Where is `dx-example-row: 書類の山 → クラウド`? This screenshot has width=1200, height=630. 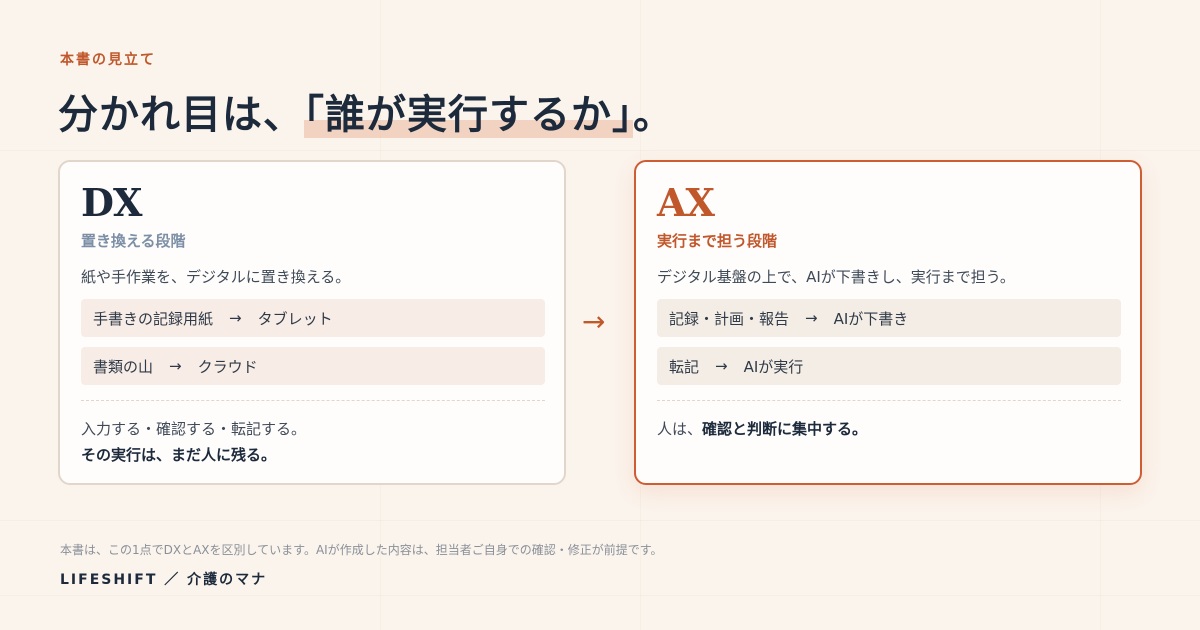 dx-example-row: 書類の山 → クラウド is located at coordinates (313, 366).